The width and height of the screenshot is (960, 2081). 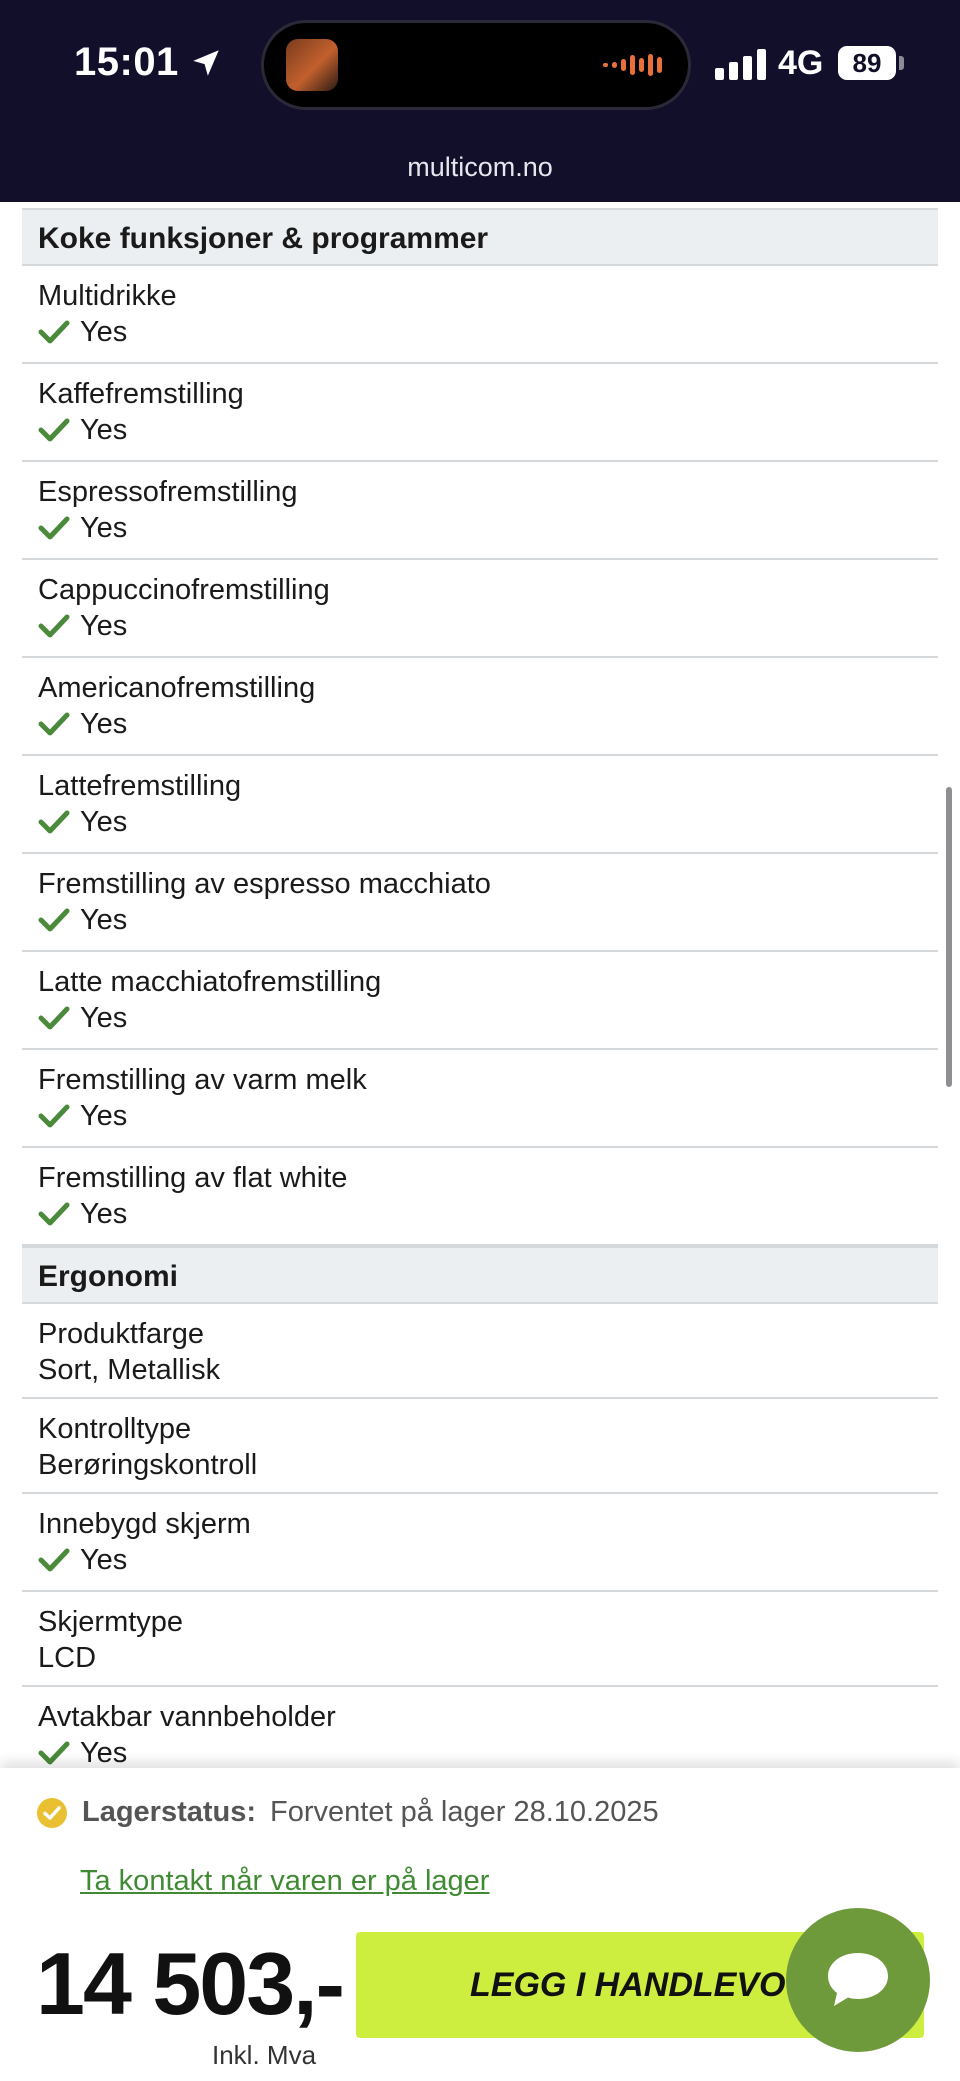 I want to click on status-bar: 15:01 4G 89 multicom.no, so click(x=480, y=101).